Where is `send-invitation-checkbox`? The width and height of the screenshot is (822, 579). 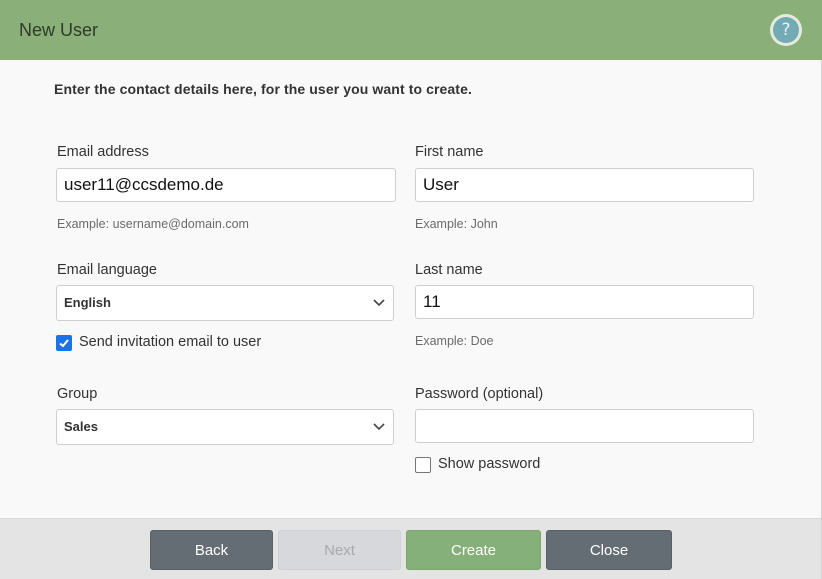 send-invitation-checkbox is located at coordinates (64, 343).